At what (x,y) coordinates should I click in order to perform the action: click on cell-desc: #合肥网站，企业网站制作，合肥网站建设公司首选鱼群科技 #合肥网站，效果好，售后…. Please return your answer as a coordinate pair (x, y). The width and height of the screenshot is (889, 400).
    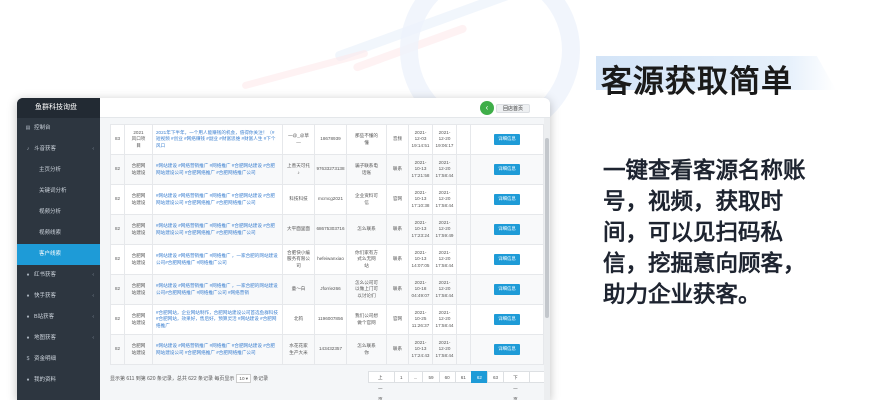
    Looking at the image, I should click on (217, 319).